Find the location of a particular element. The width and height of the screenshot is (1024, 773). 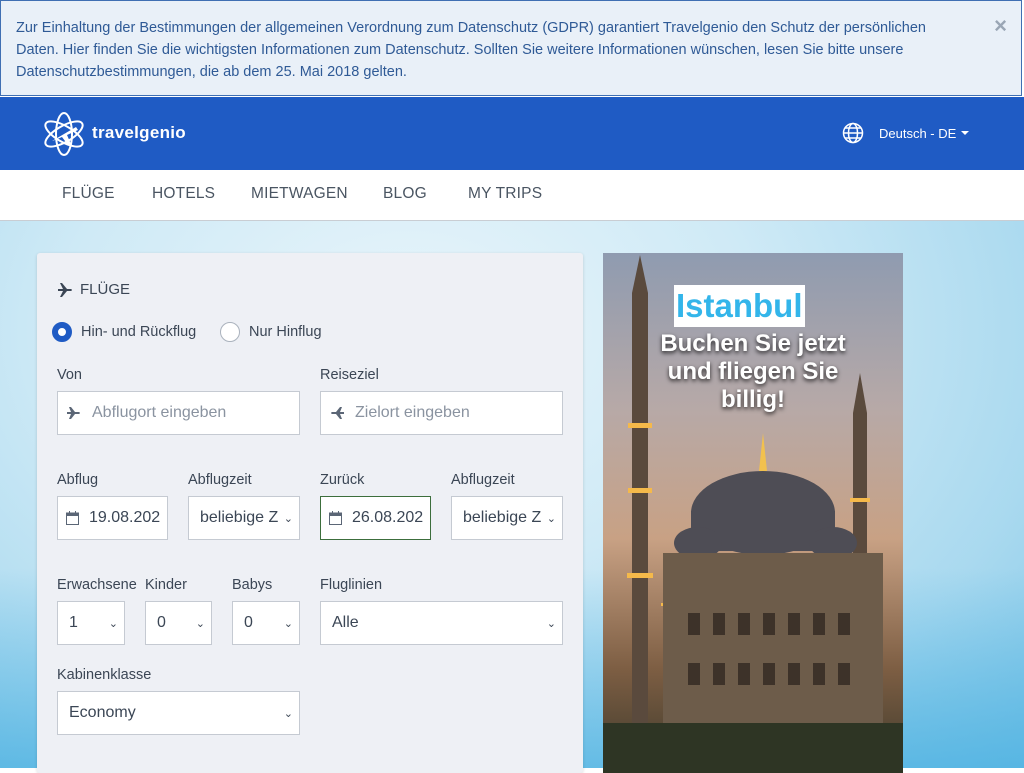

language-label: Deutsch - DE is located at coordinates (918, 133).